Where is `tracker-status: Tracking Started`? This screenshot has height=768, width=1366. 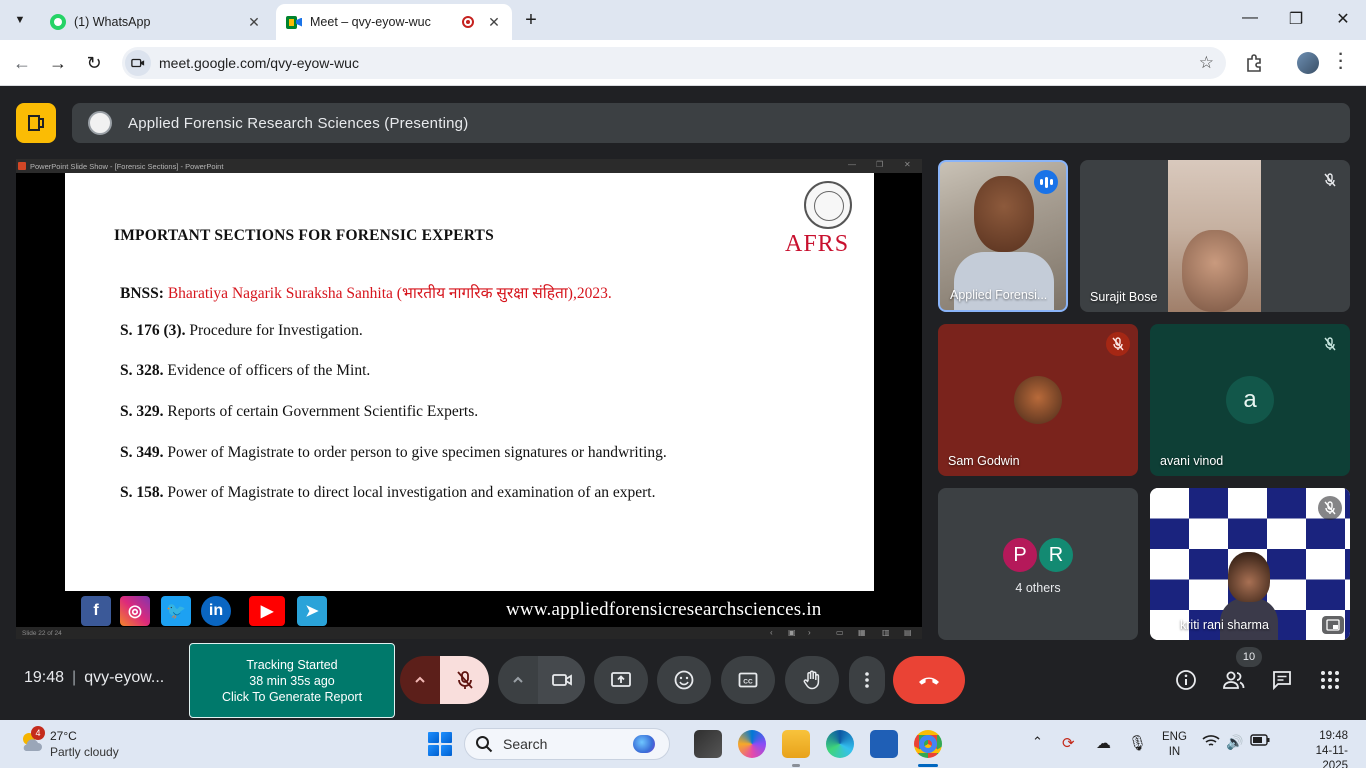 tracker-status: Tracking Started is located at coordinates (292, 665).